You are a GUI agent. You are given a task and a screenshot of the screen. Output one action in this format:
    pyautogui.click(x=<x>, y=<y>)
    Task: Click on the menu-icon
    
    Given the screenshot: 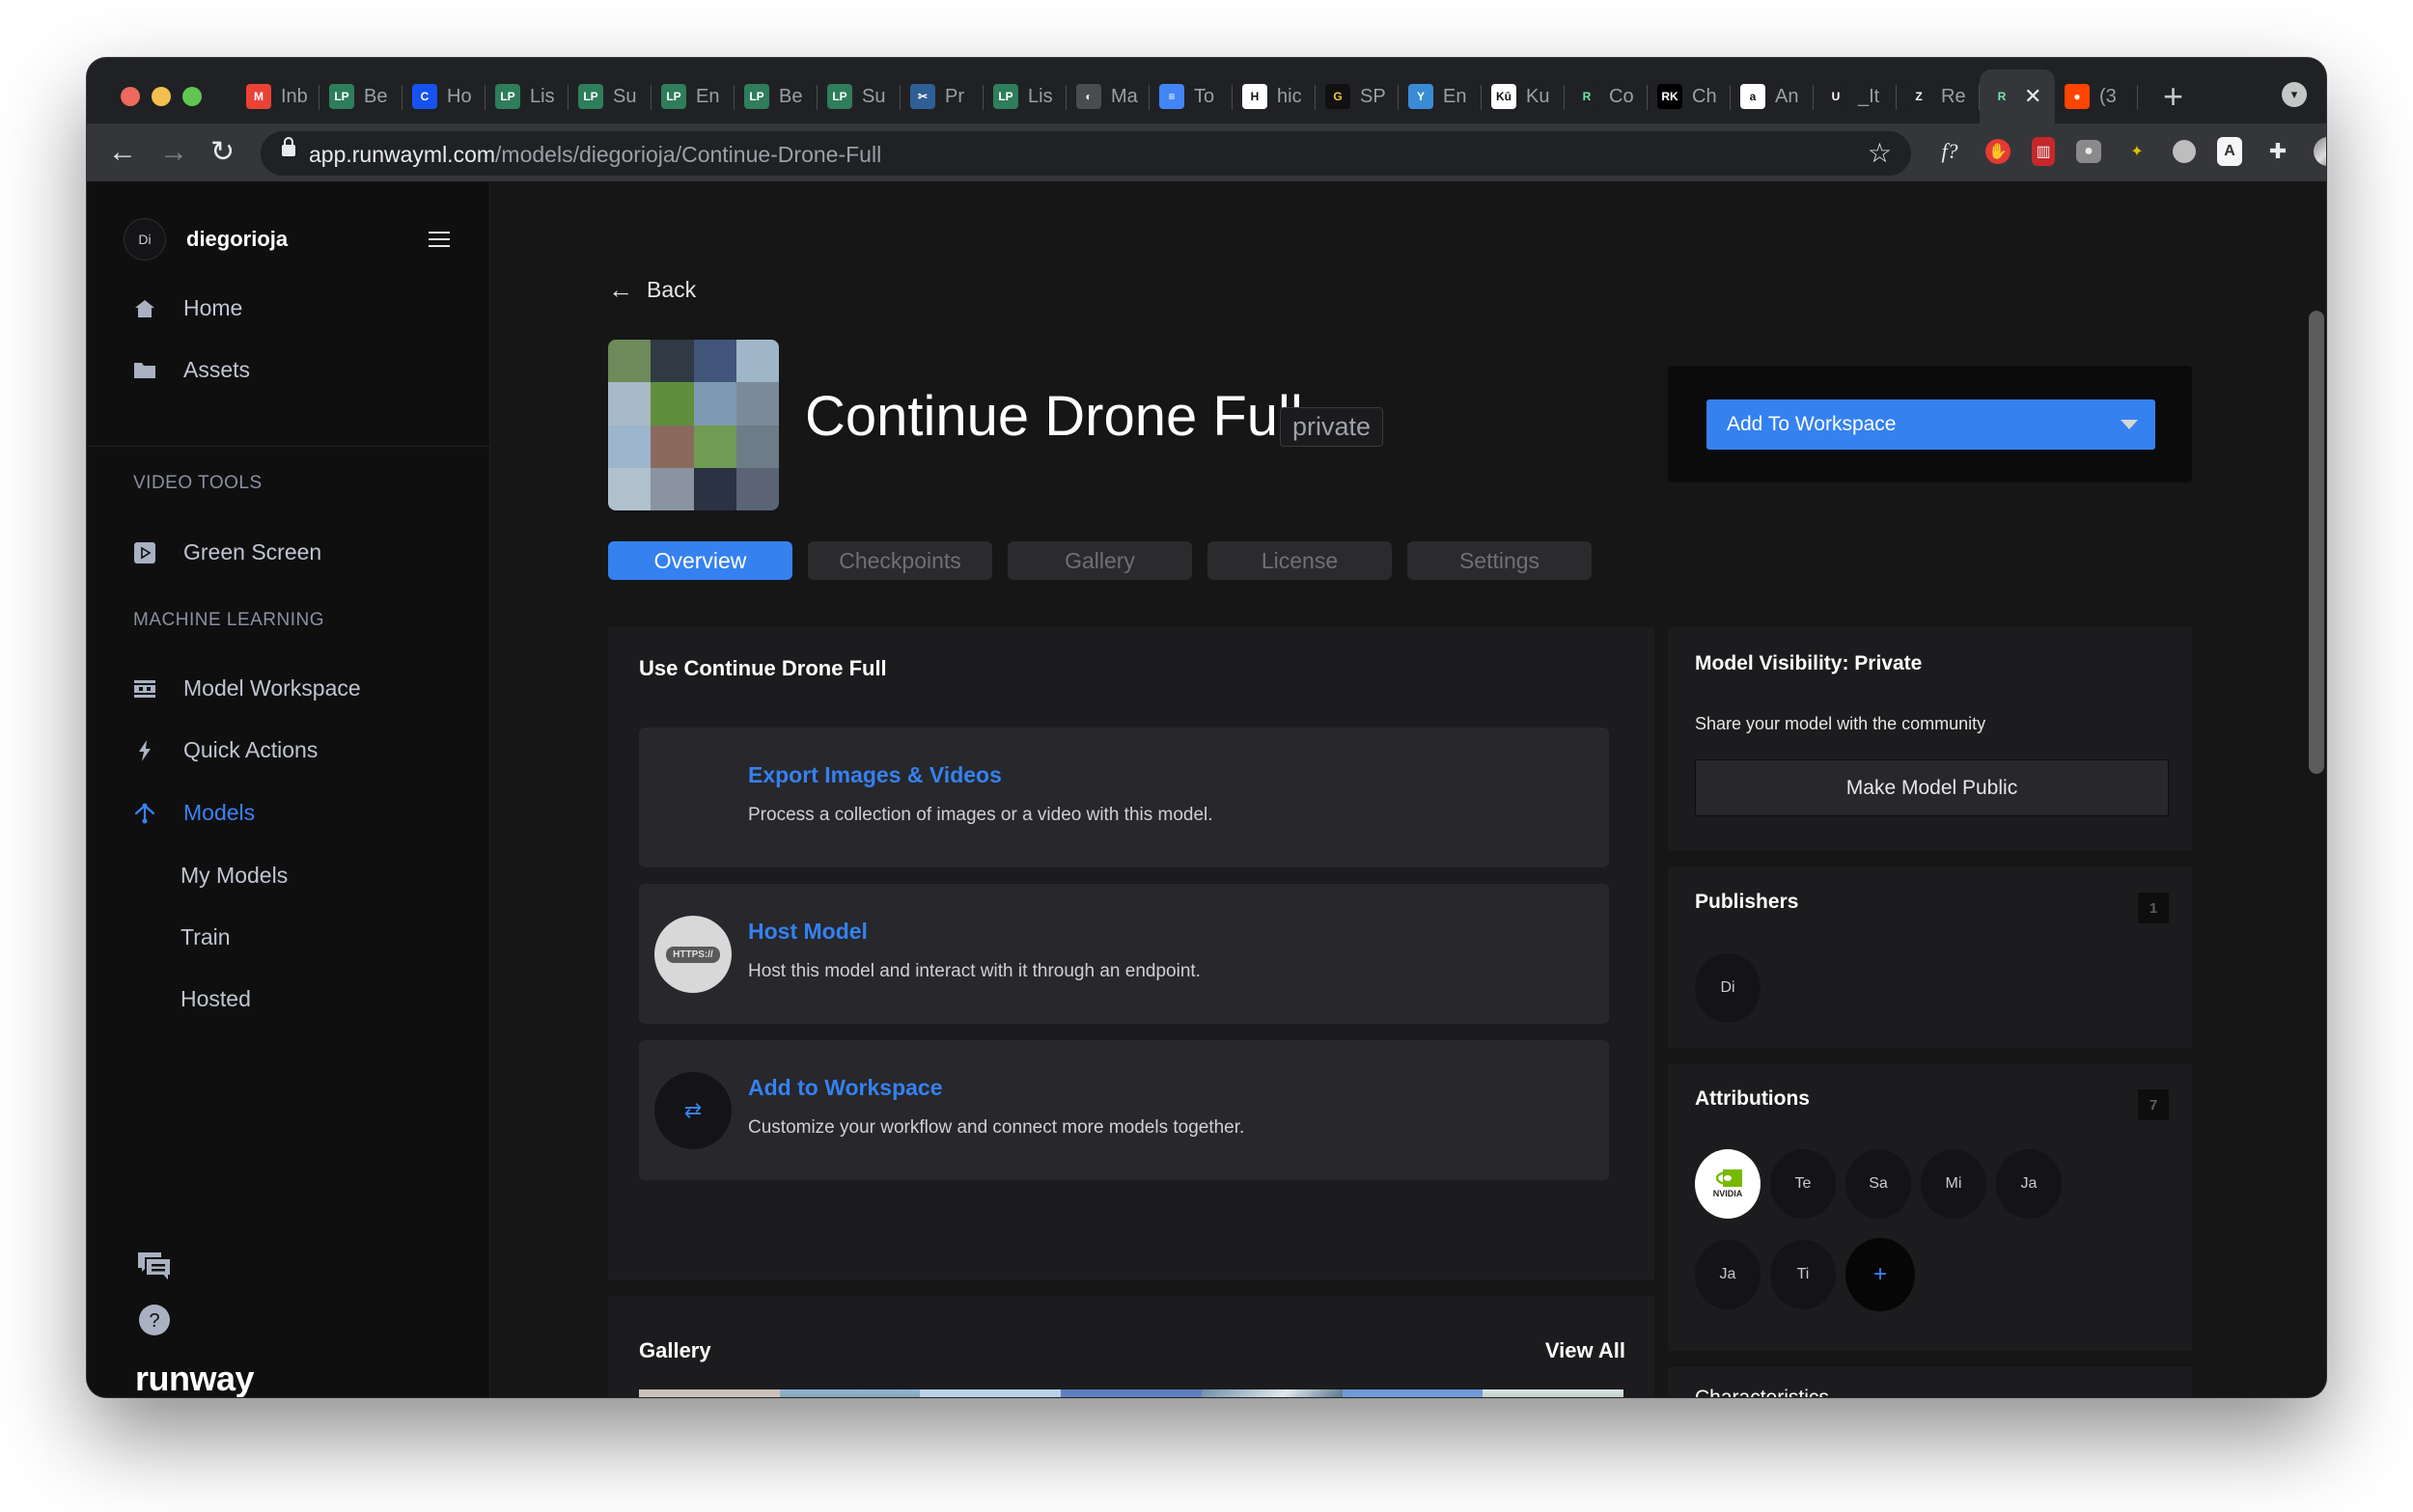 What is the action you would take?
    pyautogui.click(x=439, y=239)
    